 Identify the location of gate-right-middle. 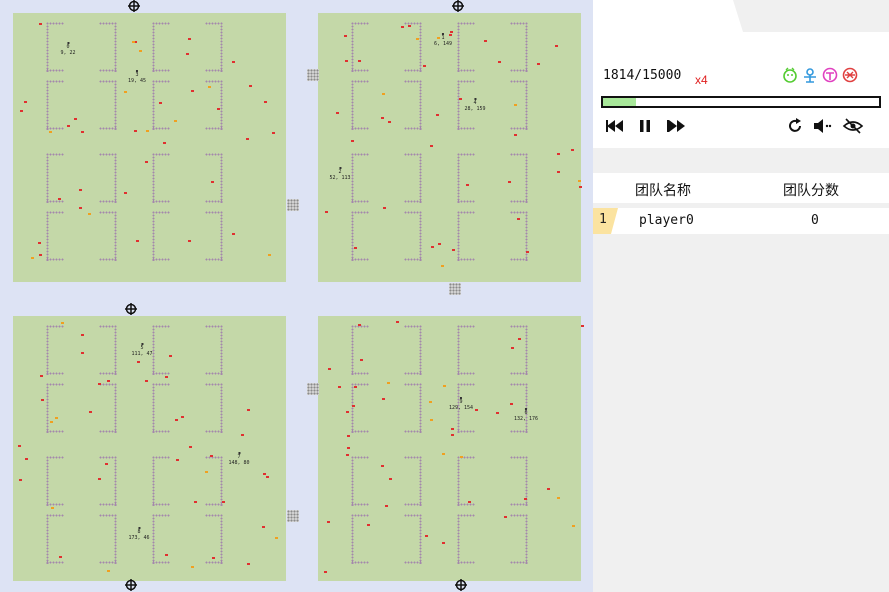
(455, 289).